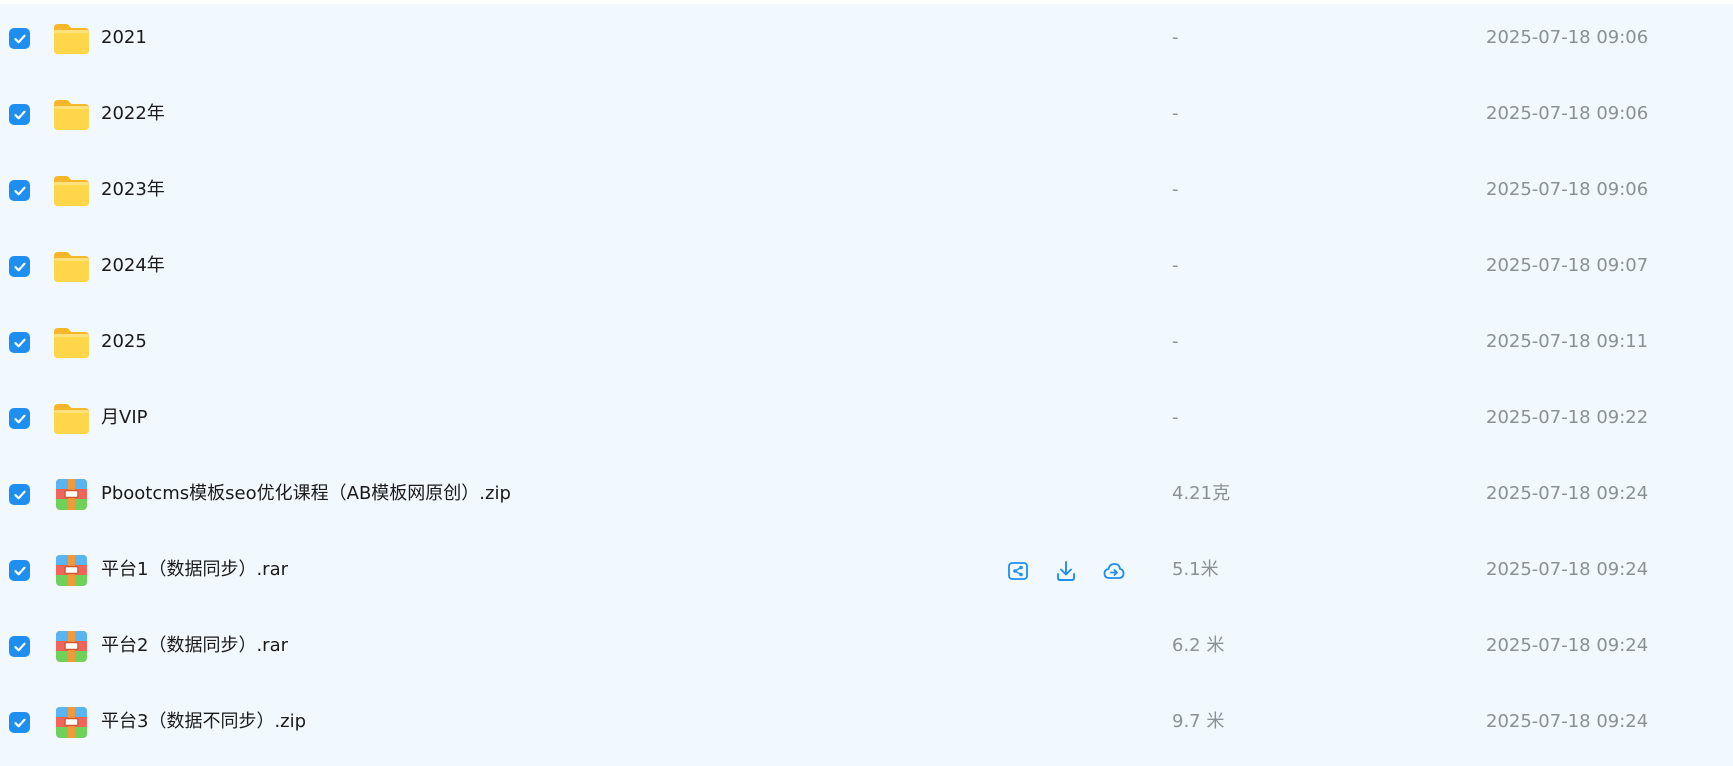  Describe the element at coordinates (124, 342) in the screenshot. I see `file-name: 2025` at that location.